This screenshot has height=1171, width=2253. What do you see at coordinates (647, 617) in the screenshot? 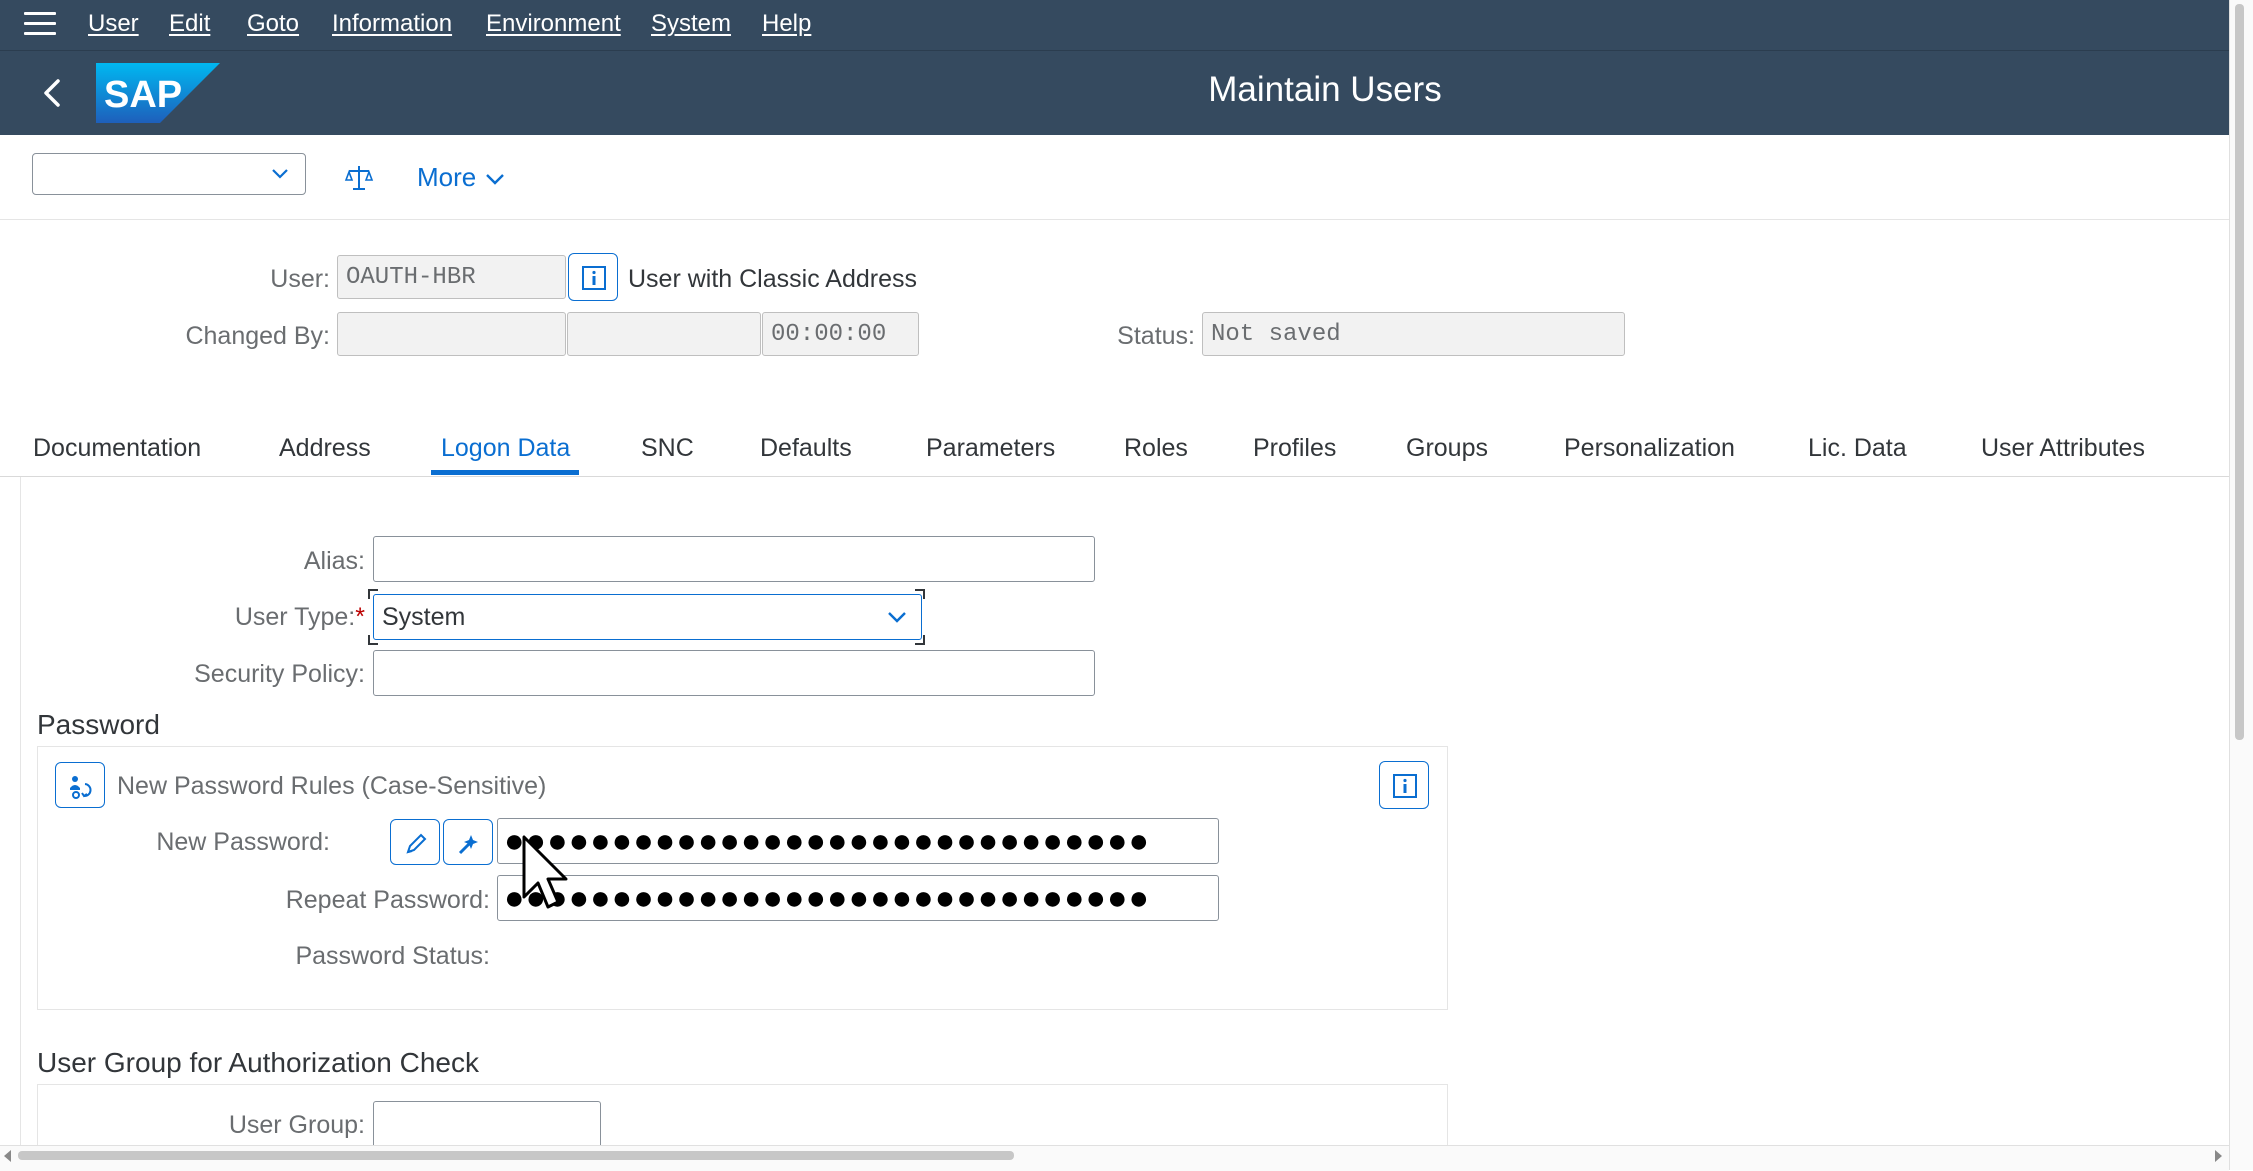
I see `user-type-select: System` at bounding box center [647, 617].